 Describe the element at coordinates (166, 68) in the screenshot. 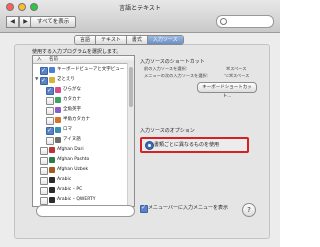

I see `prev-source-label: 前の入力ソースを選択:` at that location.